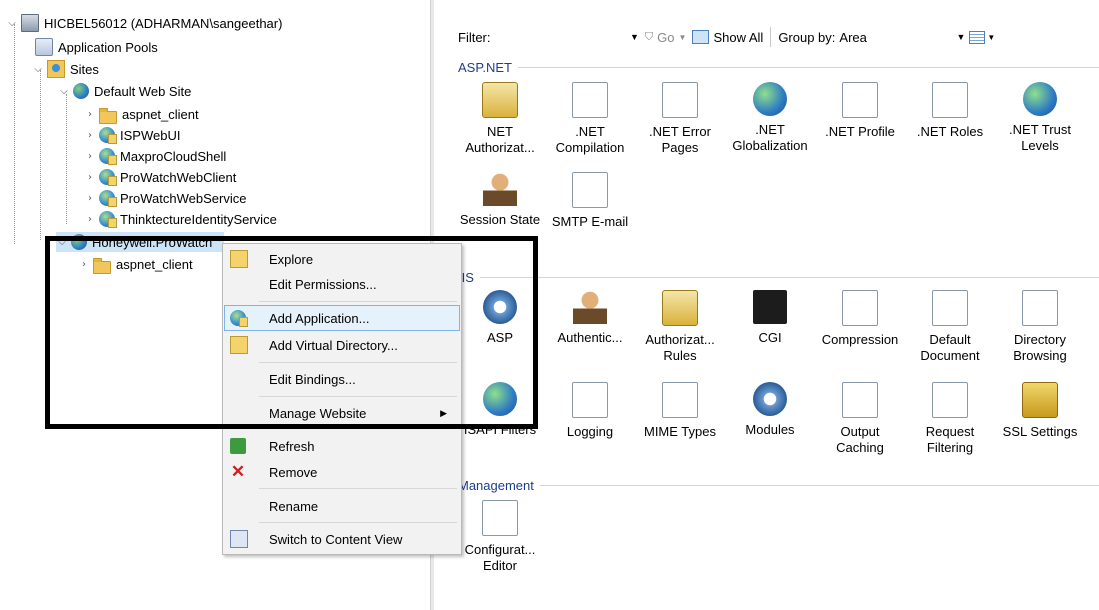 The image size is (1099, 610). I want to click on menu-item-switch-content-view: Switch to Content View, so click(342, 539).